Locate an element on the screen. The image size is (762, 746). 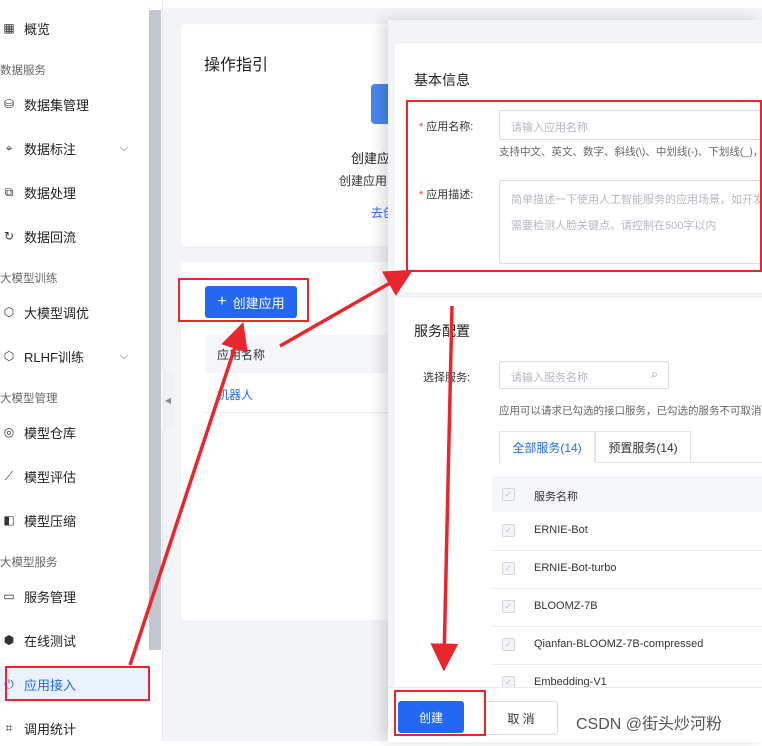
arrow-app-access-to-create-app is located at coordinates (188, 494).